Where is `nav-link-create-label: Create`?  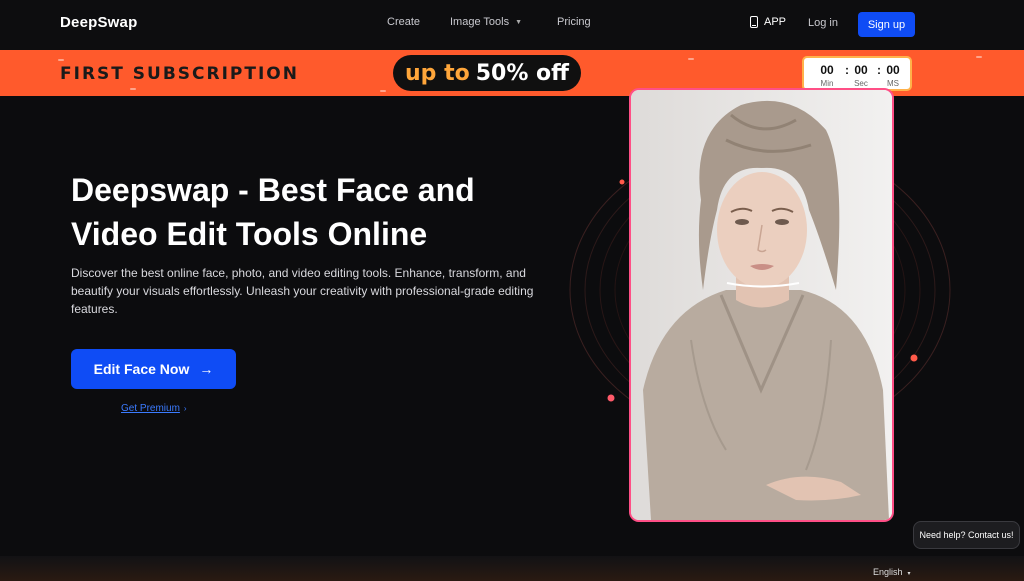
nav-link-create-label: Create is located at coordinates (404, 22).